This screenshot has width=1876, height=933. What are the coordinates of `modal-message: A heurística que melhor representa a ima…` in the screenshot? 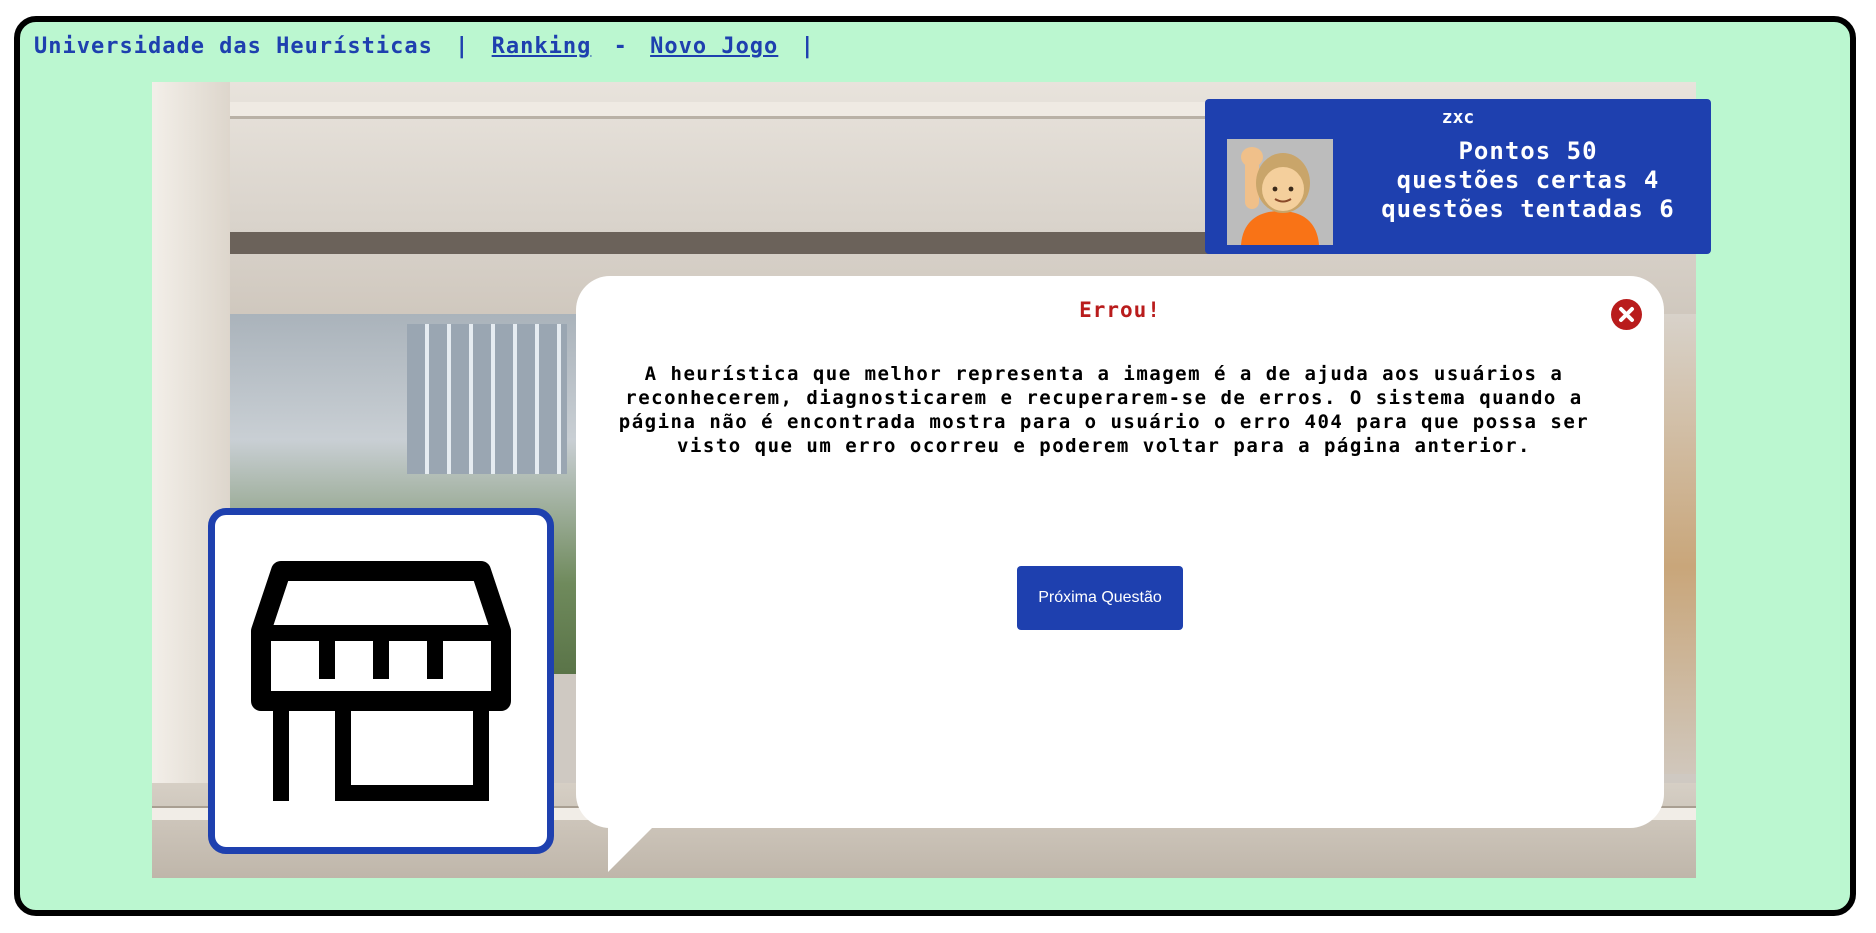 It's located at (1104, 410).